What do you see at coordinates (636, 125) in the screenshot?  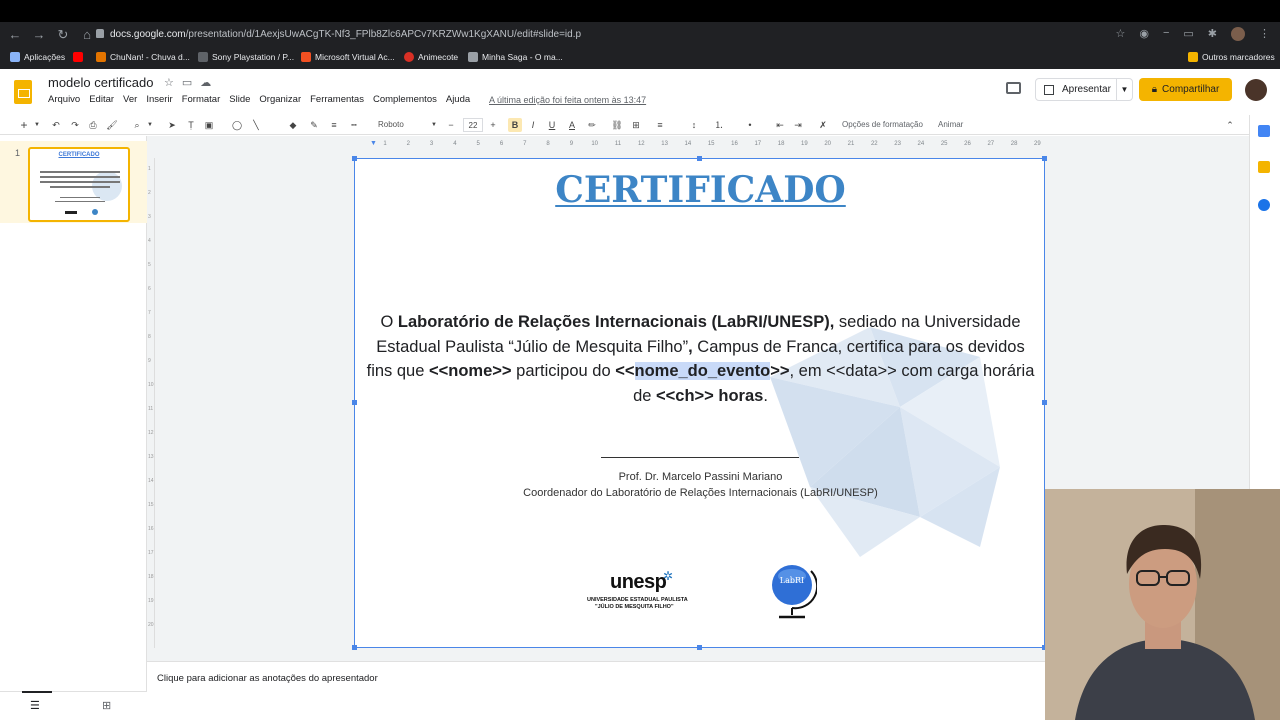 I see `comment-add-icon: ⊞` at bounding box center [636, 125].